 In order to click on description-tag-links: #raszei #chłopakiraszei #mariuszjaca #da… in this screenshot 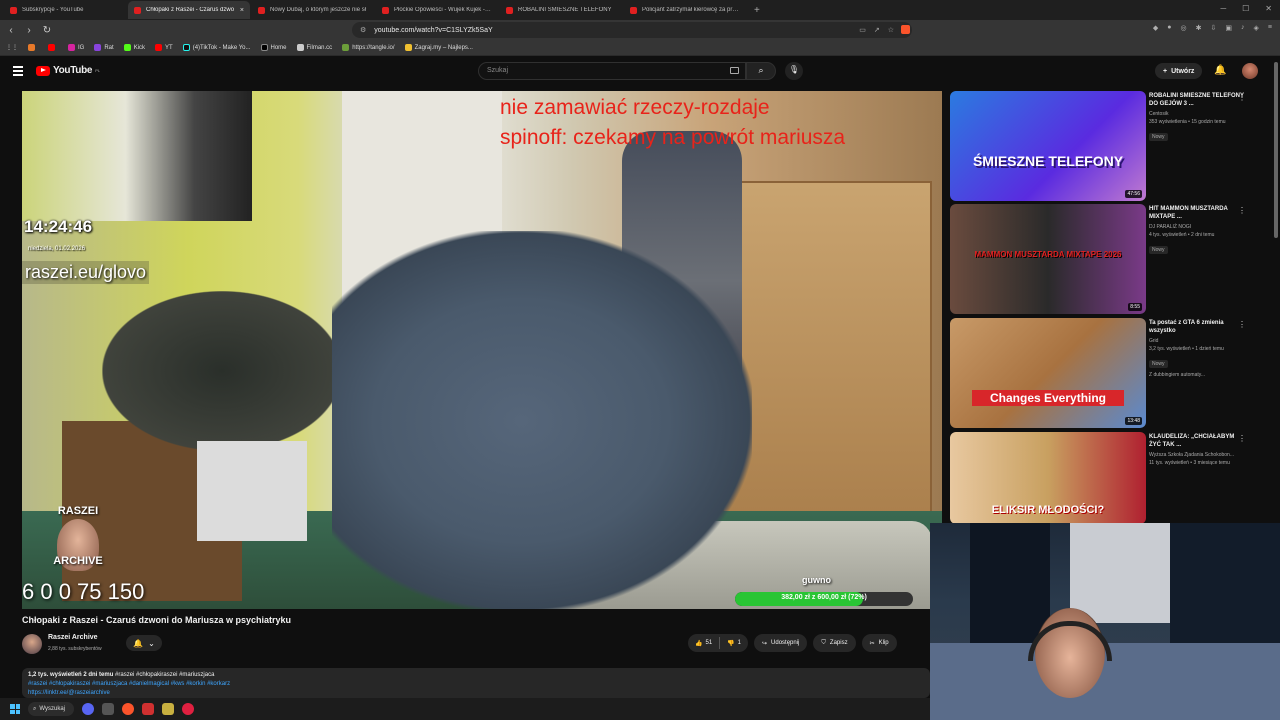, I will do `click(476, 684)`.